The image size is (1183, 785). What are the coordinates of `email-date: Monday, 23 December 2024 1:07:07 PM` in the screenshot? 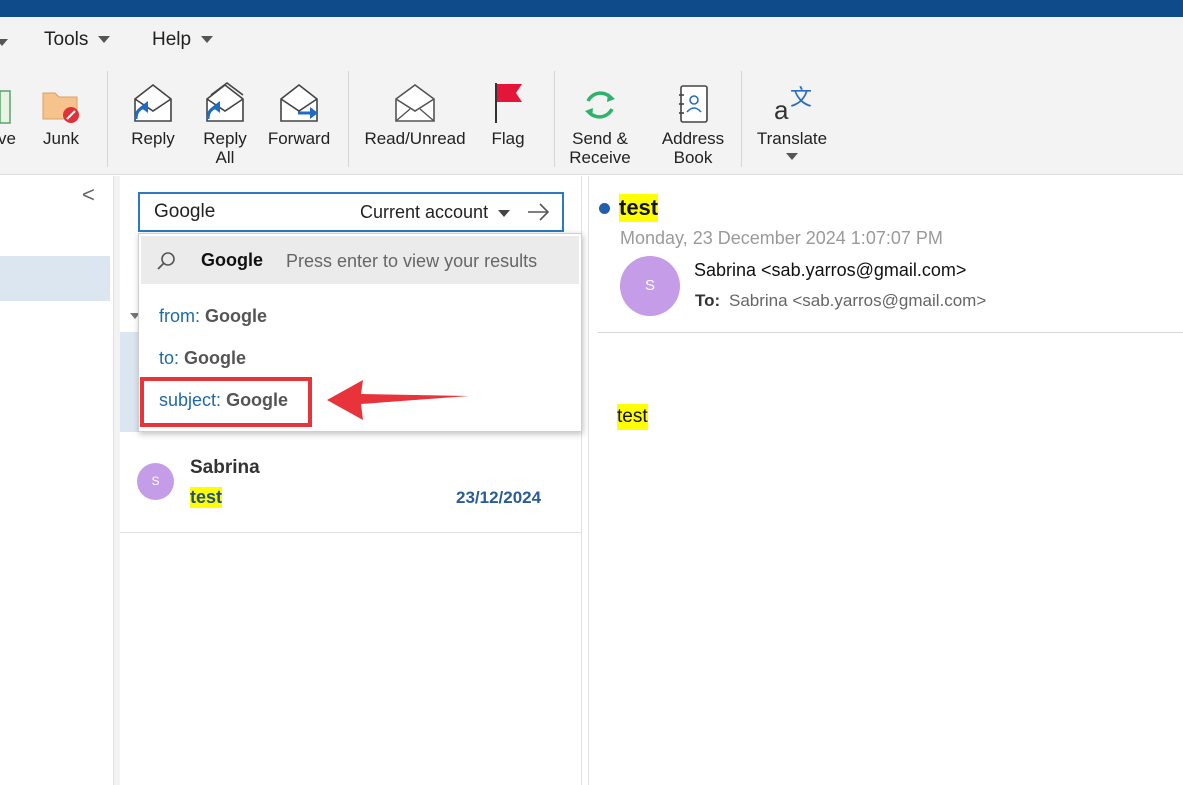 It's located at (781, 238).